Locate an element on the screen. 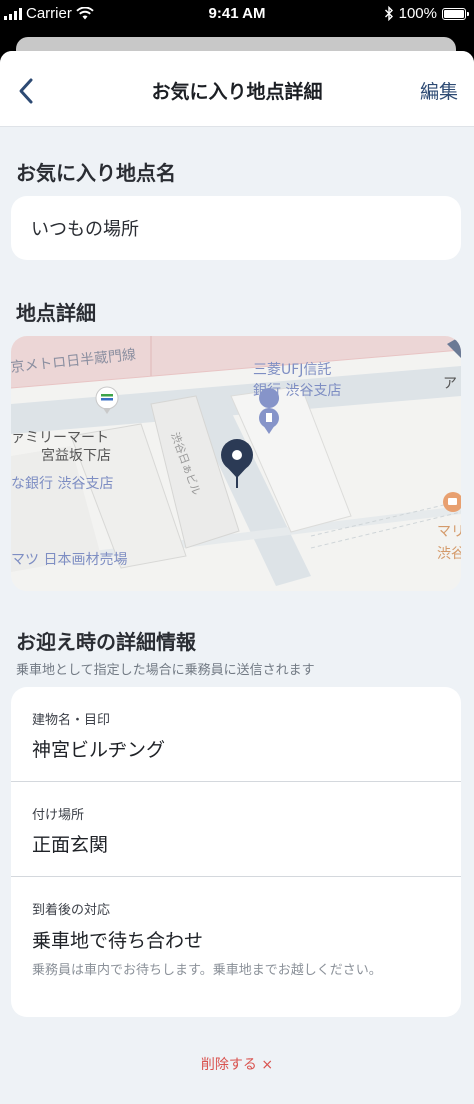  delete-button: 削除する × is located at coordinates (237, 1064).